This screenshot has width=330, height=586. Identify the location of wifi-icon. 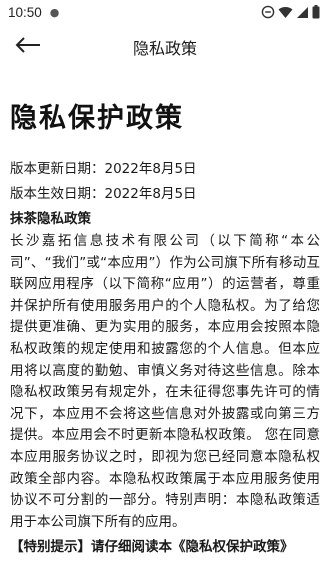
(285, 12).